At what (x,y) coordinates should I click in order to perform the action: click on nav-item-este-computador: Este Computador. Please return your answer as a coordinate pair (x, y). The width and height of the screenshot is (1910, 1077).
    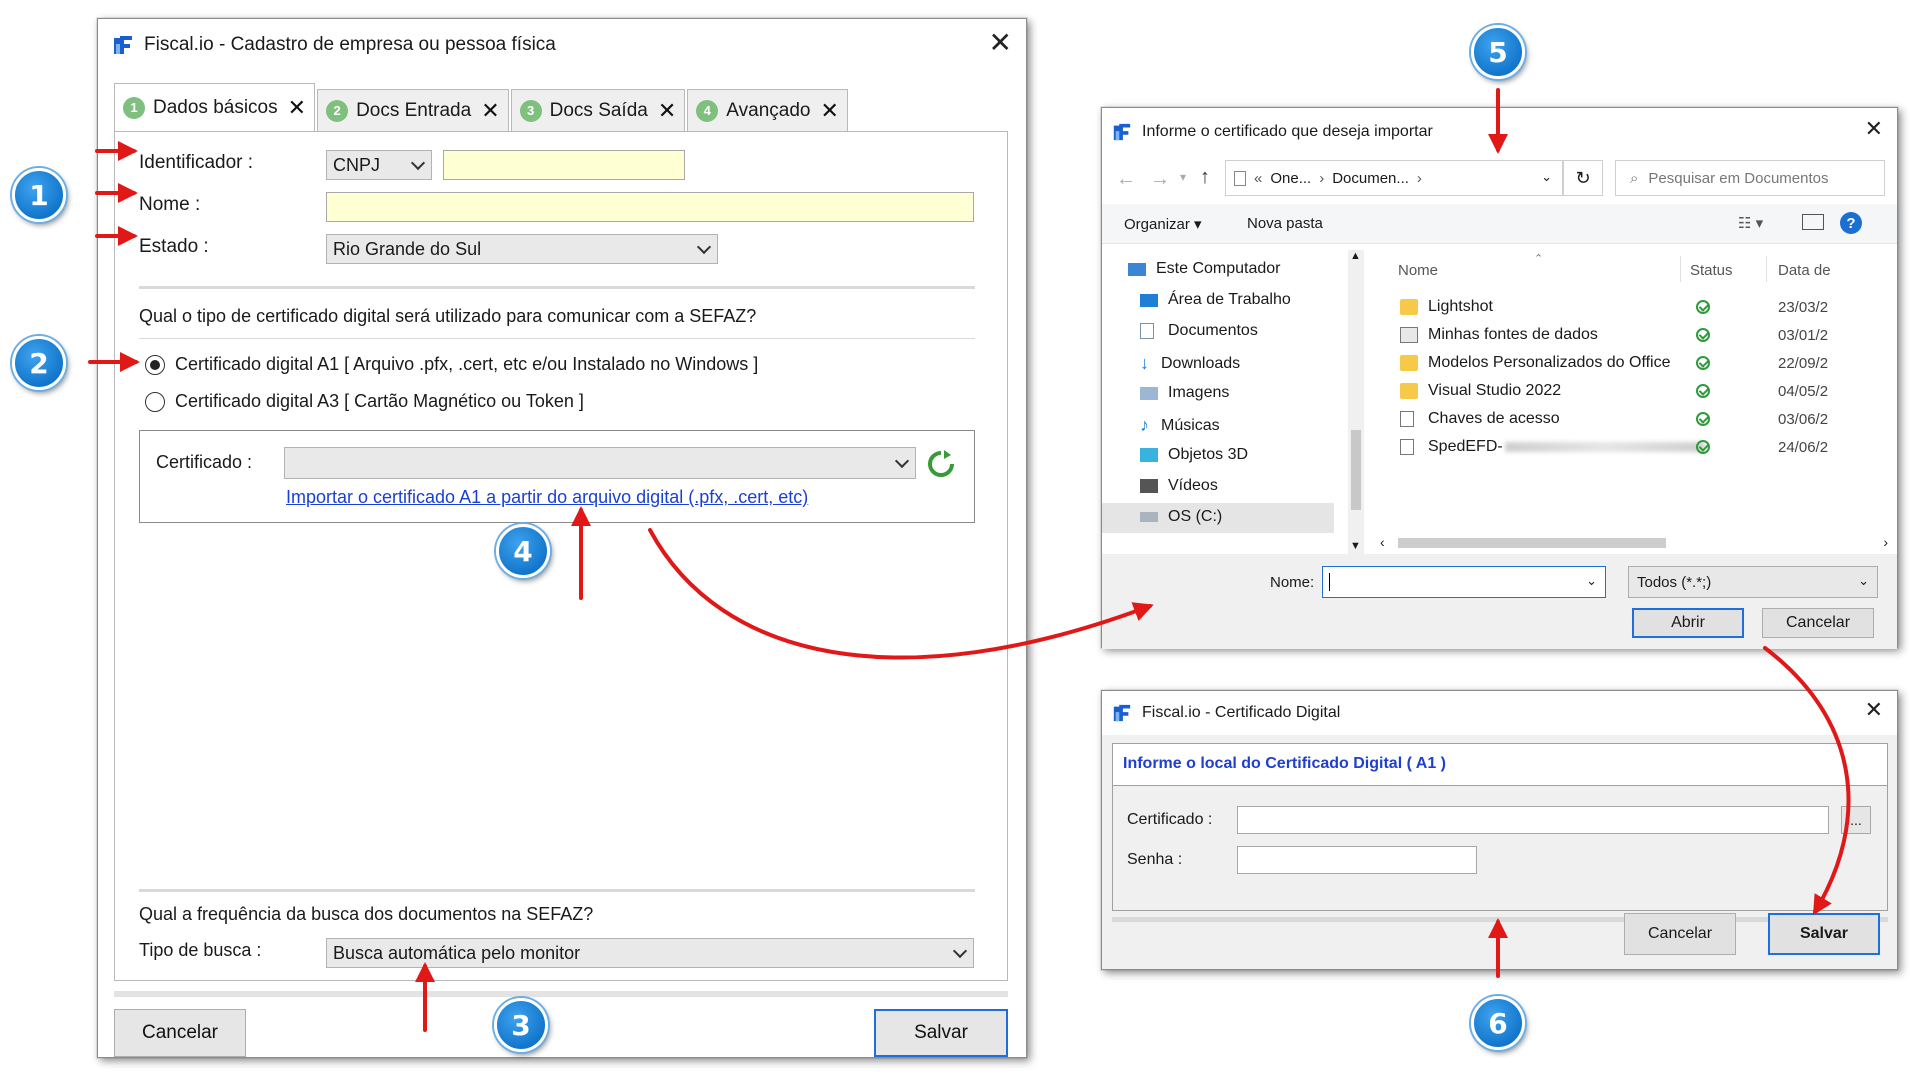
    Looking at the image, I should click on (1204, 269).